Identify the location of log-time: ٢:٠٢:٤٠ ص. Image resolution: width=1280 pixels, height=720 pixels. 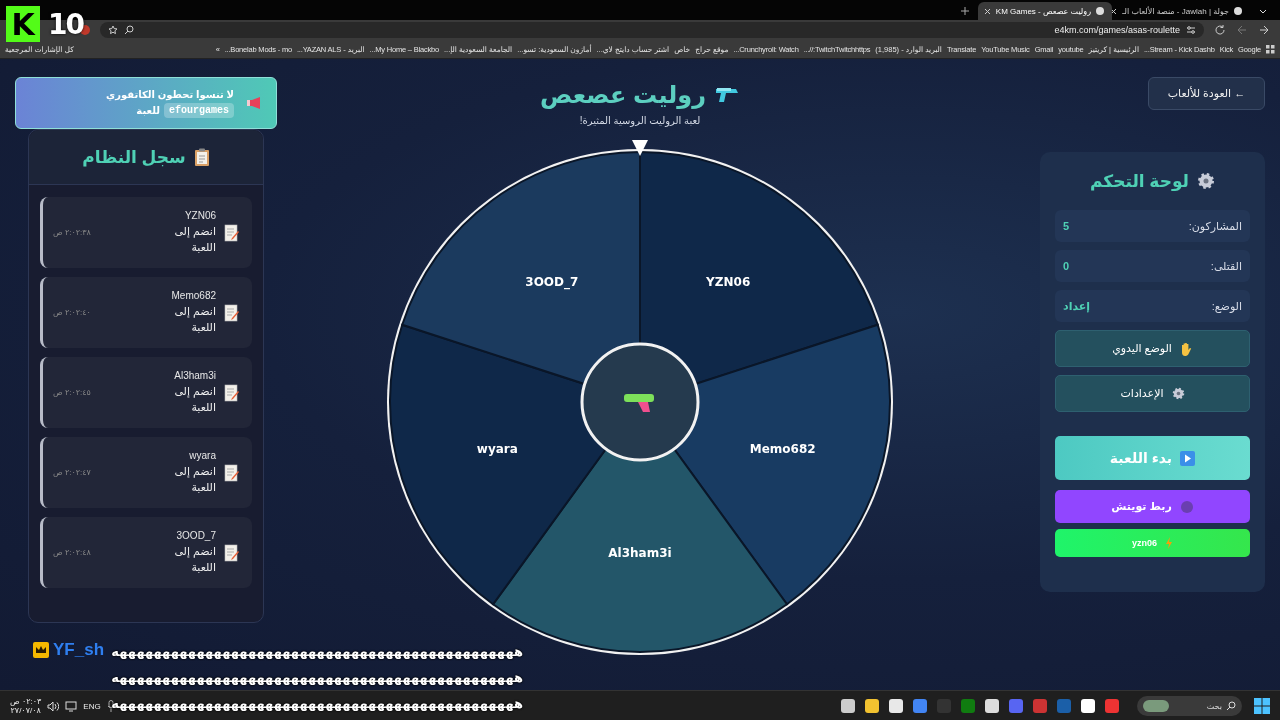
(72, 312).